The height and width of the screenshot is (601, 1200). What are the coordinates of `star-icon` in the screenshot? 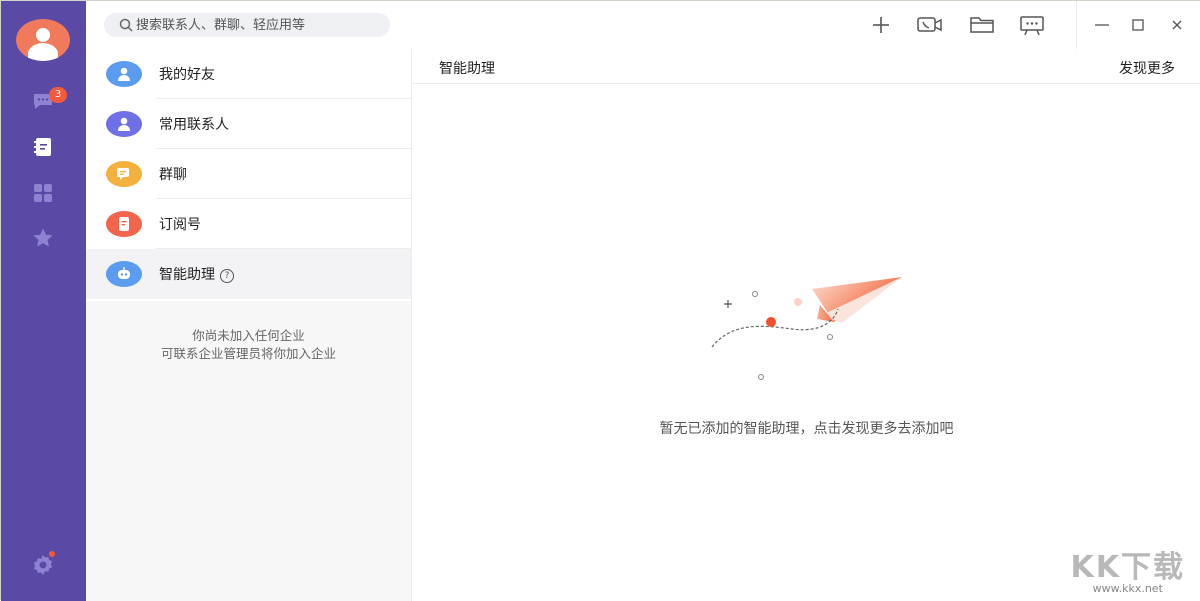 It's located at (43, 238).